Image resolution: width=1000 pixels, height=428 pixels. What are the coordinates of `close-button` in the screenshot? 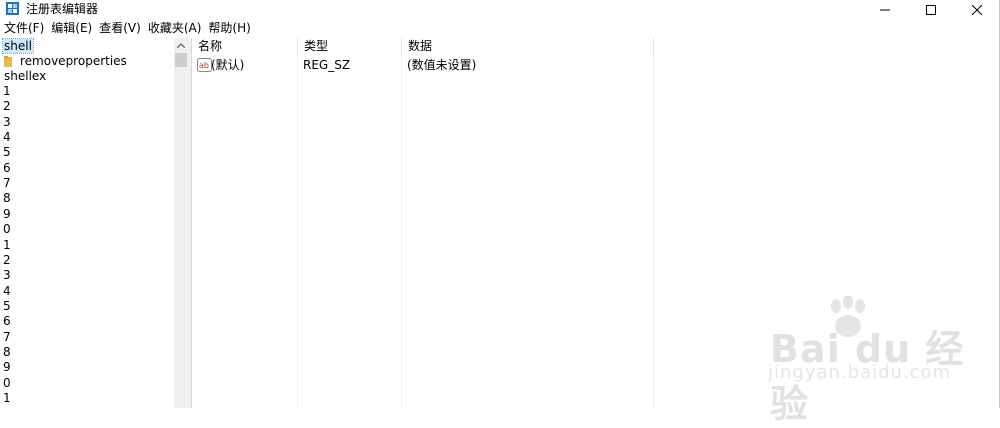 It's located at (977, 10).